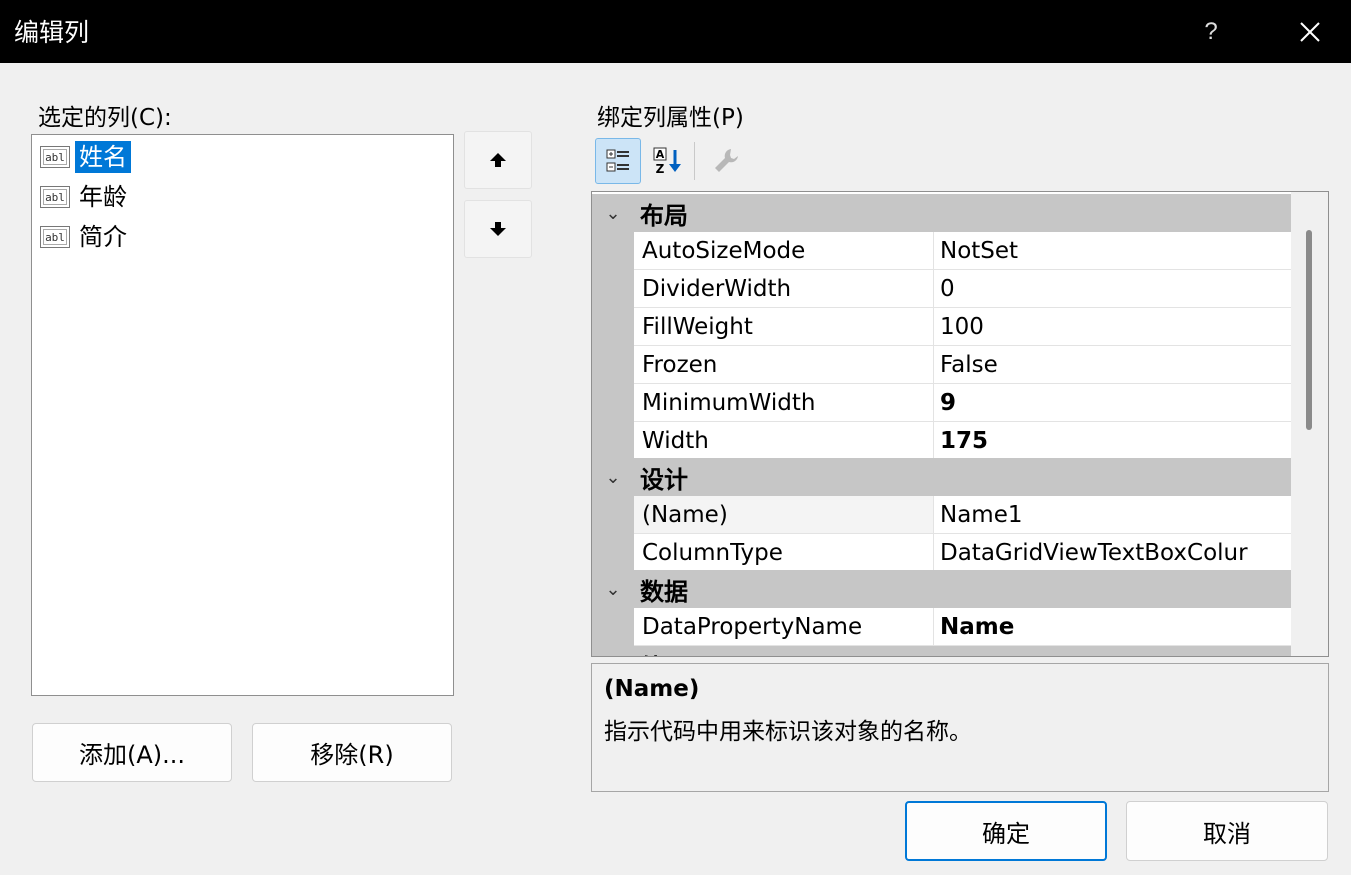  What do you see at coordinates (660, 154) in the screenshot?
I see `svg-text: A` at bounding box center [660, 154].